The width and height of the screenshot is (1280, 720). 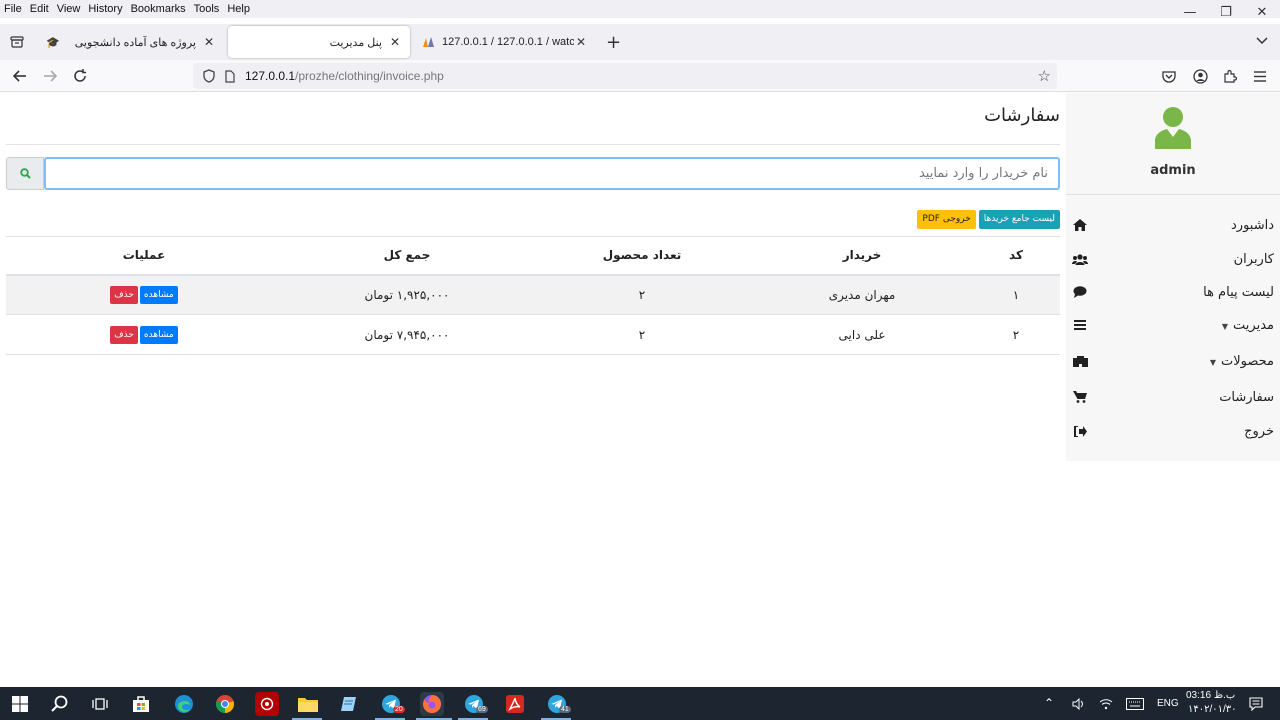 I want to click on hamburger-menu-icon, so click(x=1260, y=76).